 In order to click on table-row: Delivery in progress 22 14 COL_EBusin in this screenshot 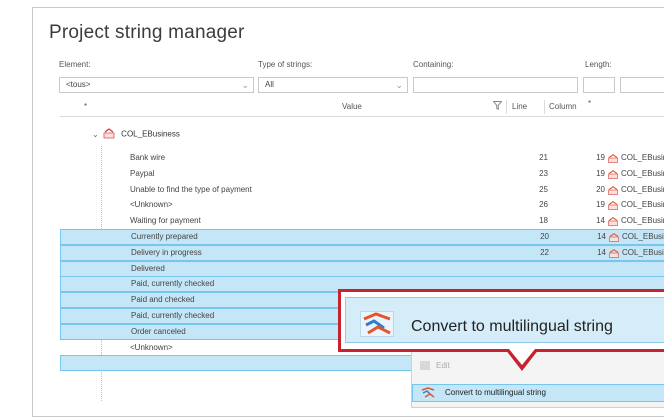, I will do `click(362, 252)`.